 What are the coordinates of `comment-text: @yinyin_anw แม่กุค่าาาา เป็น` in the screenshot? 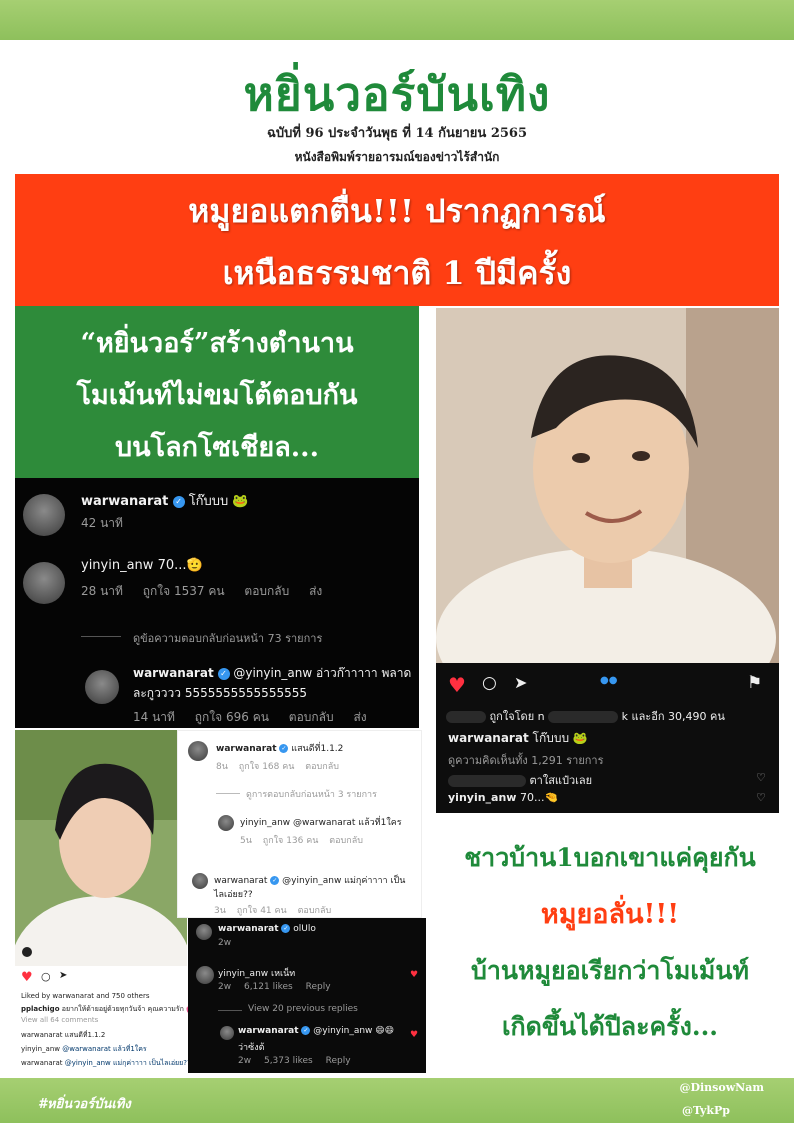 It's located at (344, 881).